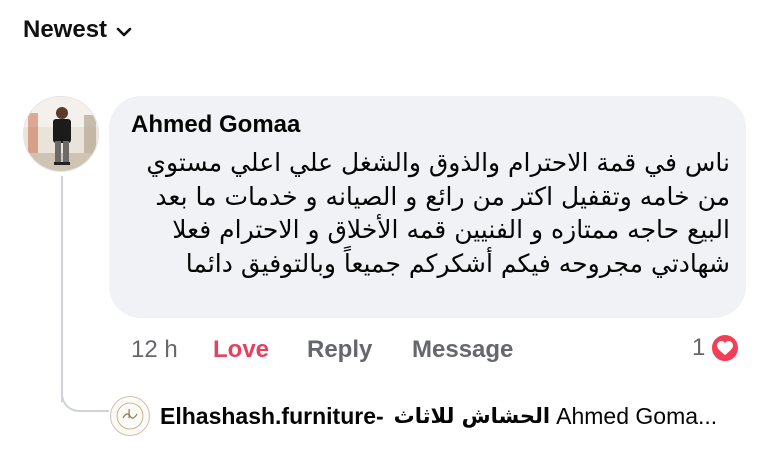 Image resolution: width=768 pixels, height=454 pixels. I want to click on avatar, so click(61, 134).